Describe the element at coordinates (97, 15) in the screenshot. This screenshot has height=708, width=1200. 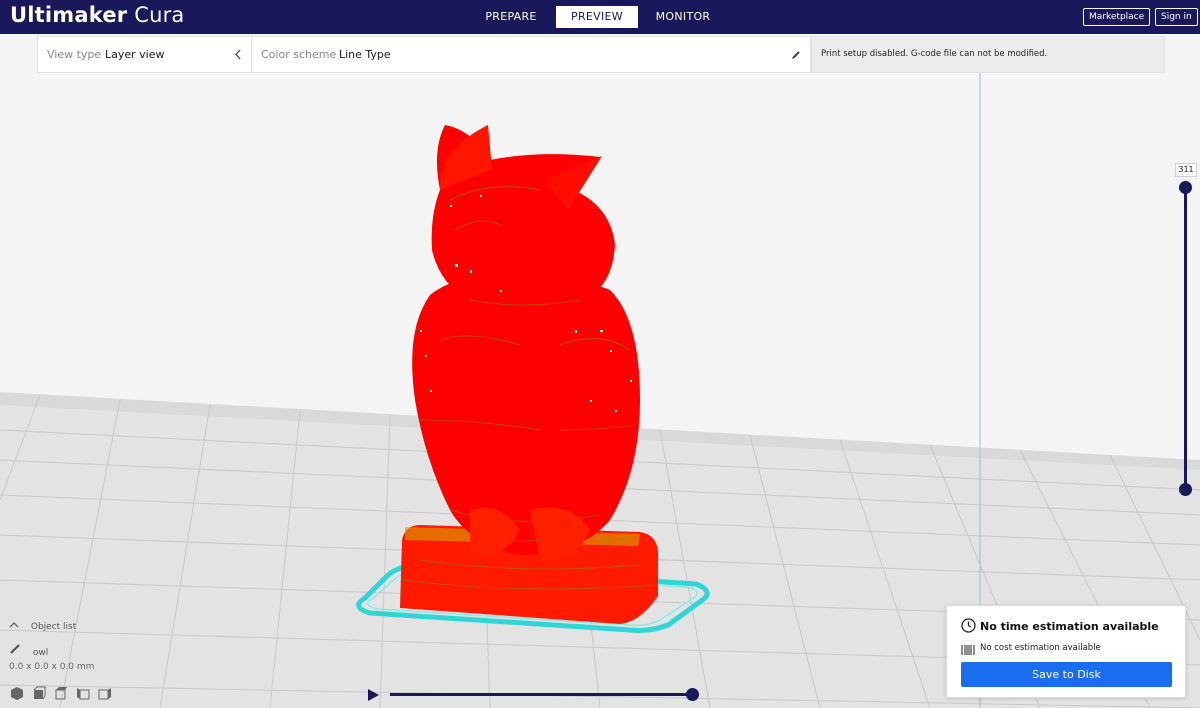
I see `app-logo: Ultimaker Cura` at that location.